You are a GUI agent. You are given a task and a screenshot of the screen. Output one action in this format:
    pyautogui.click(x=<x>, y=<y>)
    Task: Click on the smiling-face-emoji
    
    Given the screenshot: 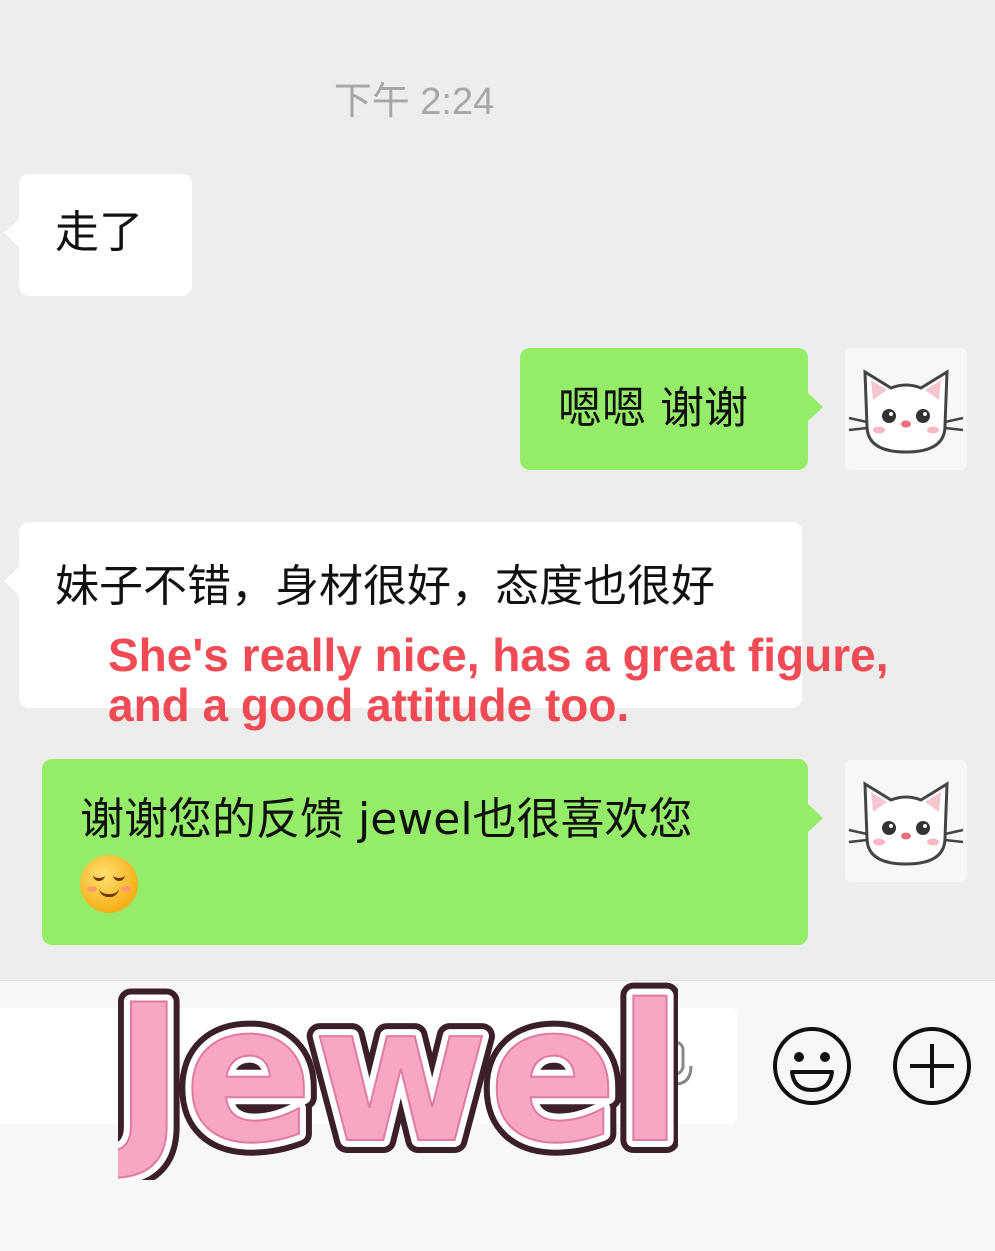 What is the action you would take?
    pyautogui.click(x=109, y=884)
    